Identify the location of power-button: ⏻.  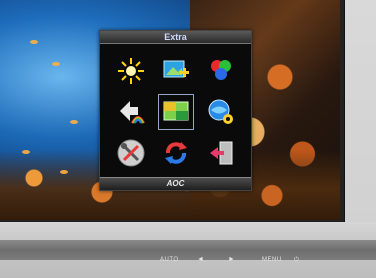
(296, 260).